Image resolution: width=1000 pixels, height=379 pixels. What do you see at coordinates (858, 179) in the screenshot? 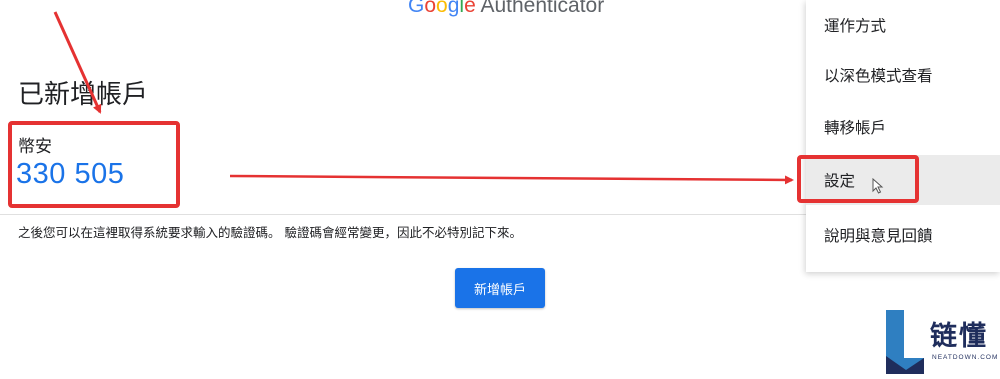
I see `highlight-box-settings` at bounding box center [858, 179].